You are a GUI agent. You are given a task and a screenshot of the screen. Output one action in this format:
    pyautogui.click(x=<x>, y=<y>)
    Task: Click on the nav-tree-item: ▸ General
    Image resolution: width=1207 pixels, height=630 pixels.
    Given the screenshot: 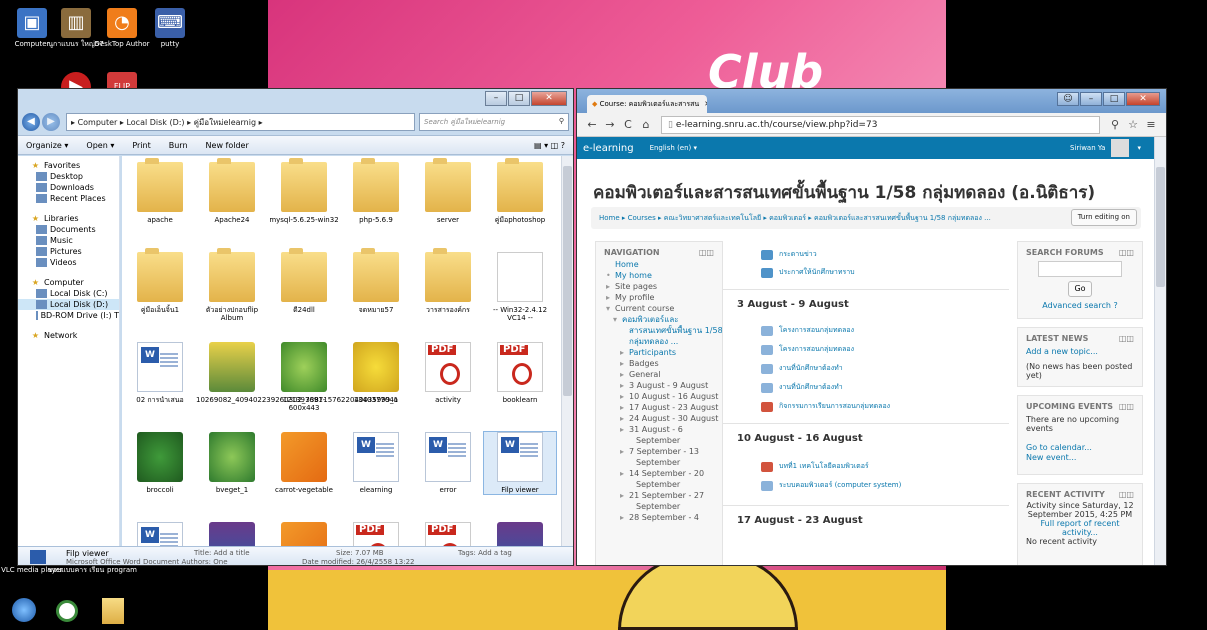 What is the action you would take?
    pyautogui.click(x=664, y=374)
    